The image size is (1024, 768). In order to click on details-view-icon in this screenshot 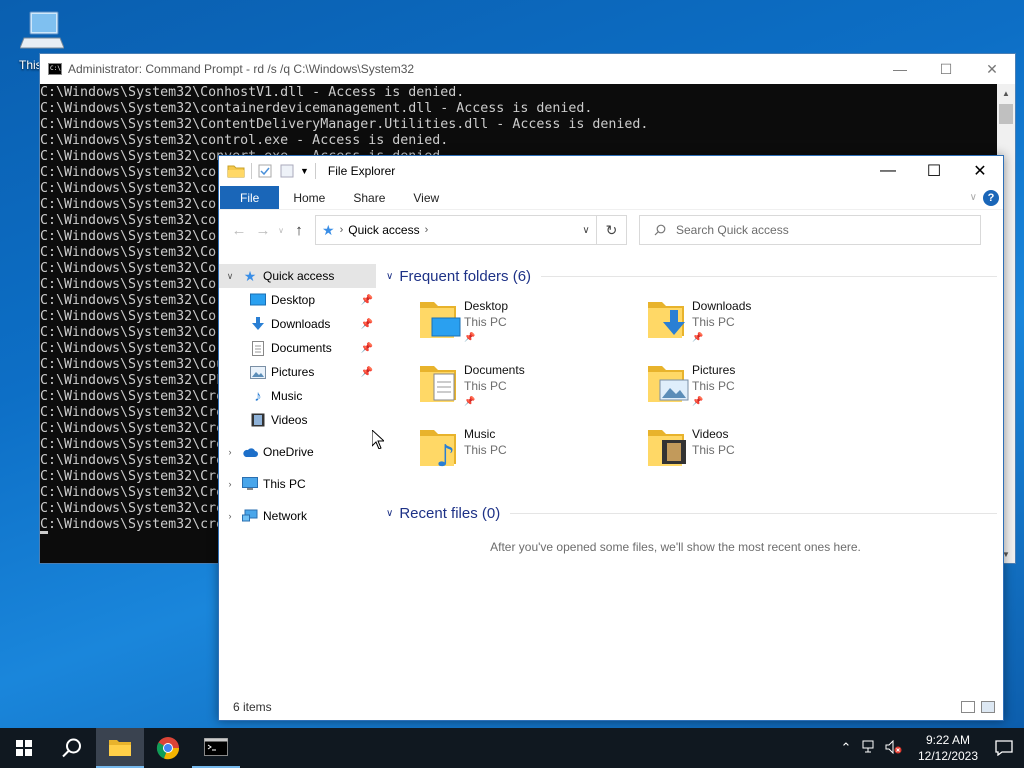, I will do `click(968, 707)`.